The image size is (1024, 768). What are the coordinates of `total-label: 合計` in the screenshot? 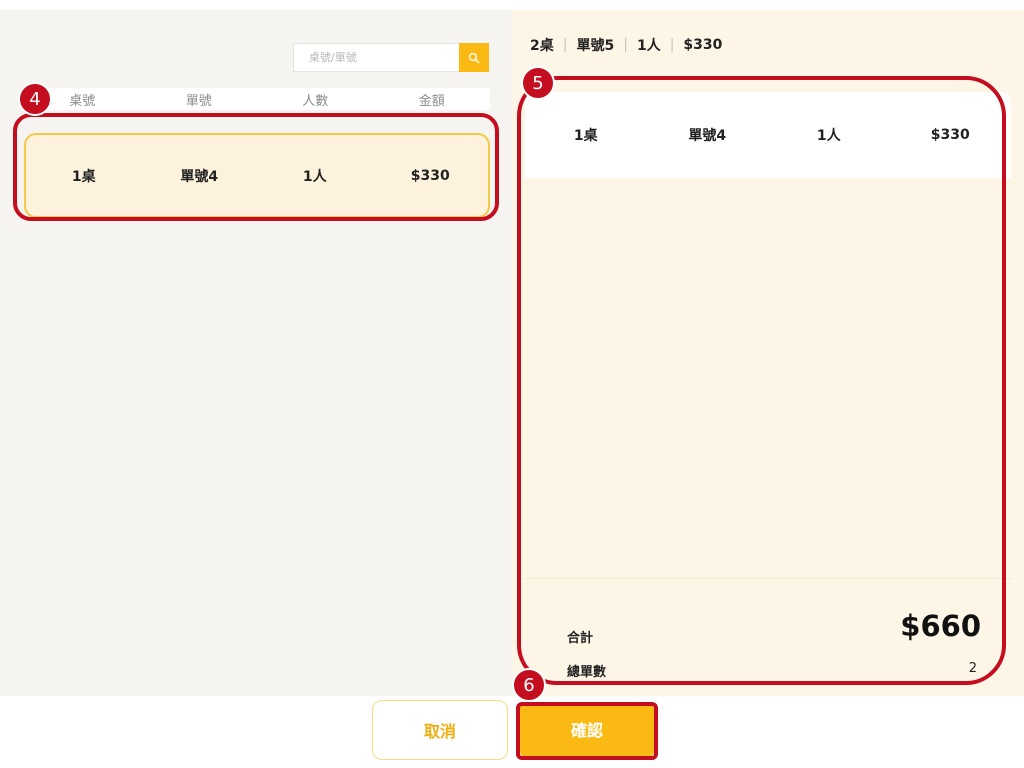 It's located at (580, 638).